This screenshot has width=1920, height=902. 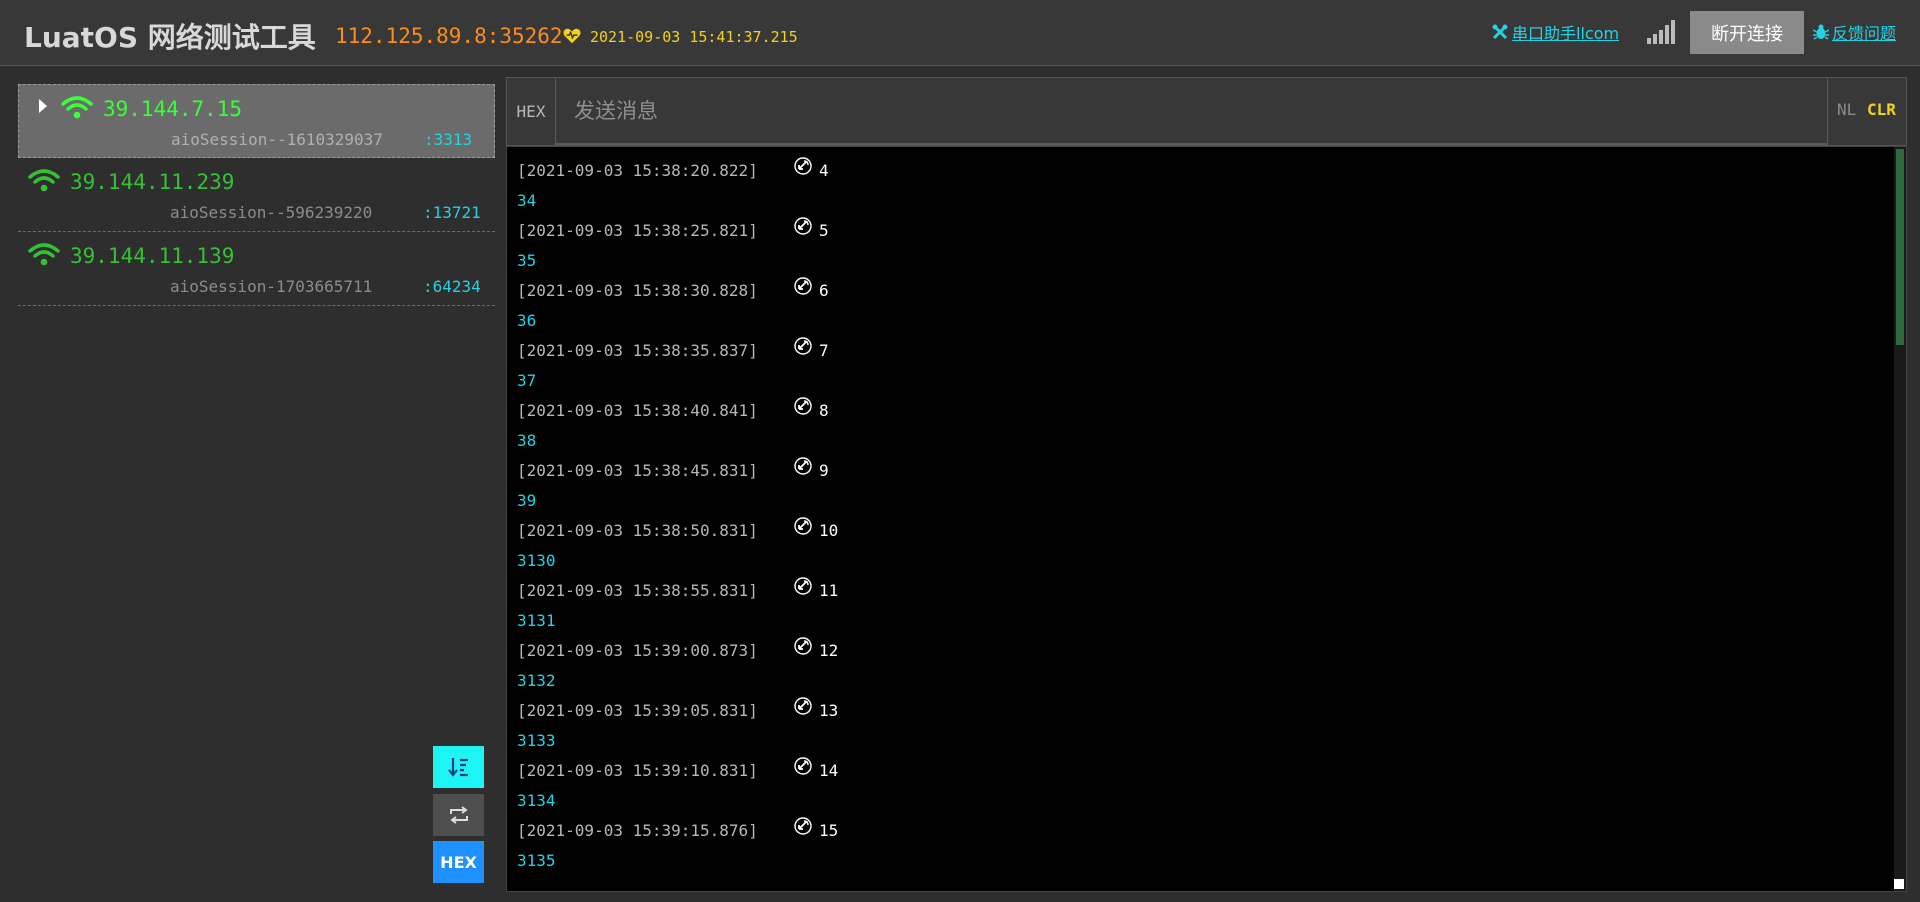 I want to click on log-value: 7, so click(x=824, y=350).